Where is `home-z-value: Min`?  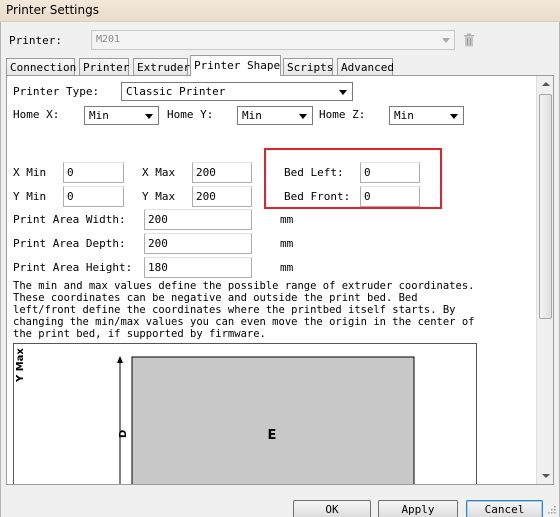
home-z-value: Min is located at coordinates (404, 115).